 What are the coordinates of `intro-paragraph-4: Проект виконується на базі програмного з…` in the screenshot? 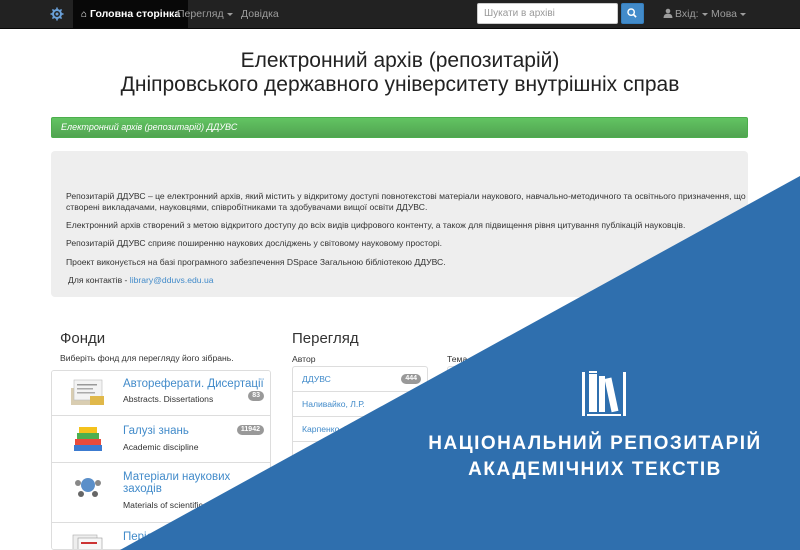 It's located at (256, 262).